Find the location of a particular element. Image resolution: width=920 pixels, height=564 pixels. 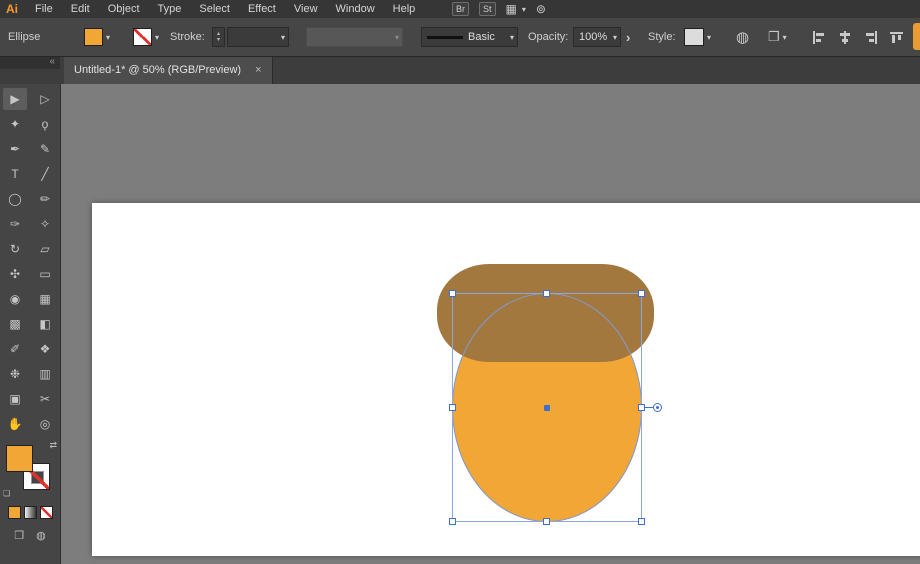

style-picker: ▾ is located at coordinates (697, 37).